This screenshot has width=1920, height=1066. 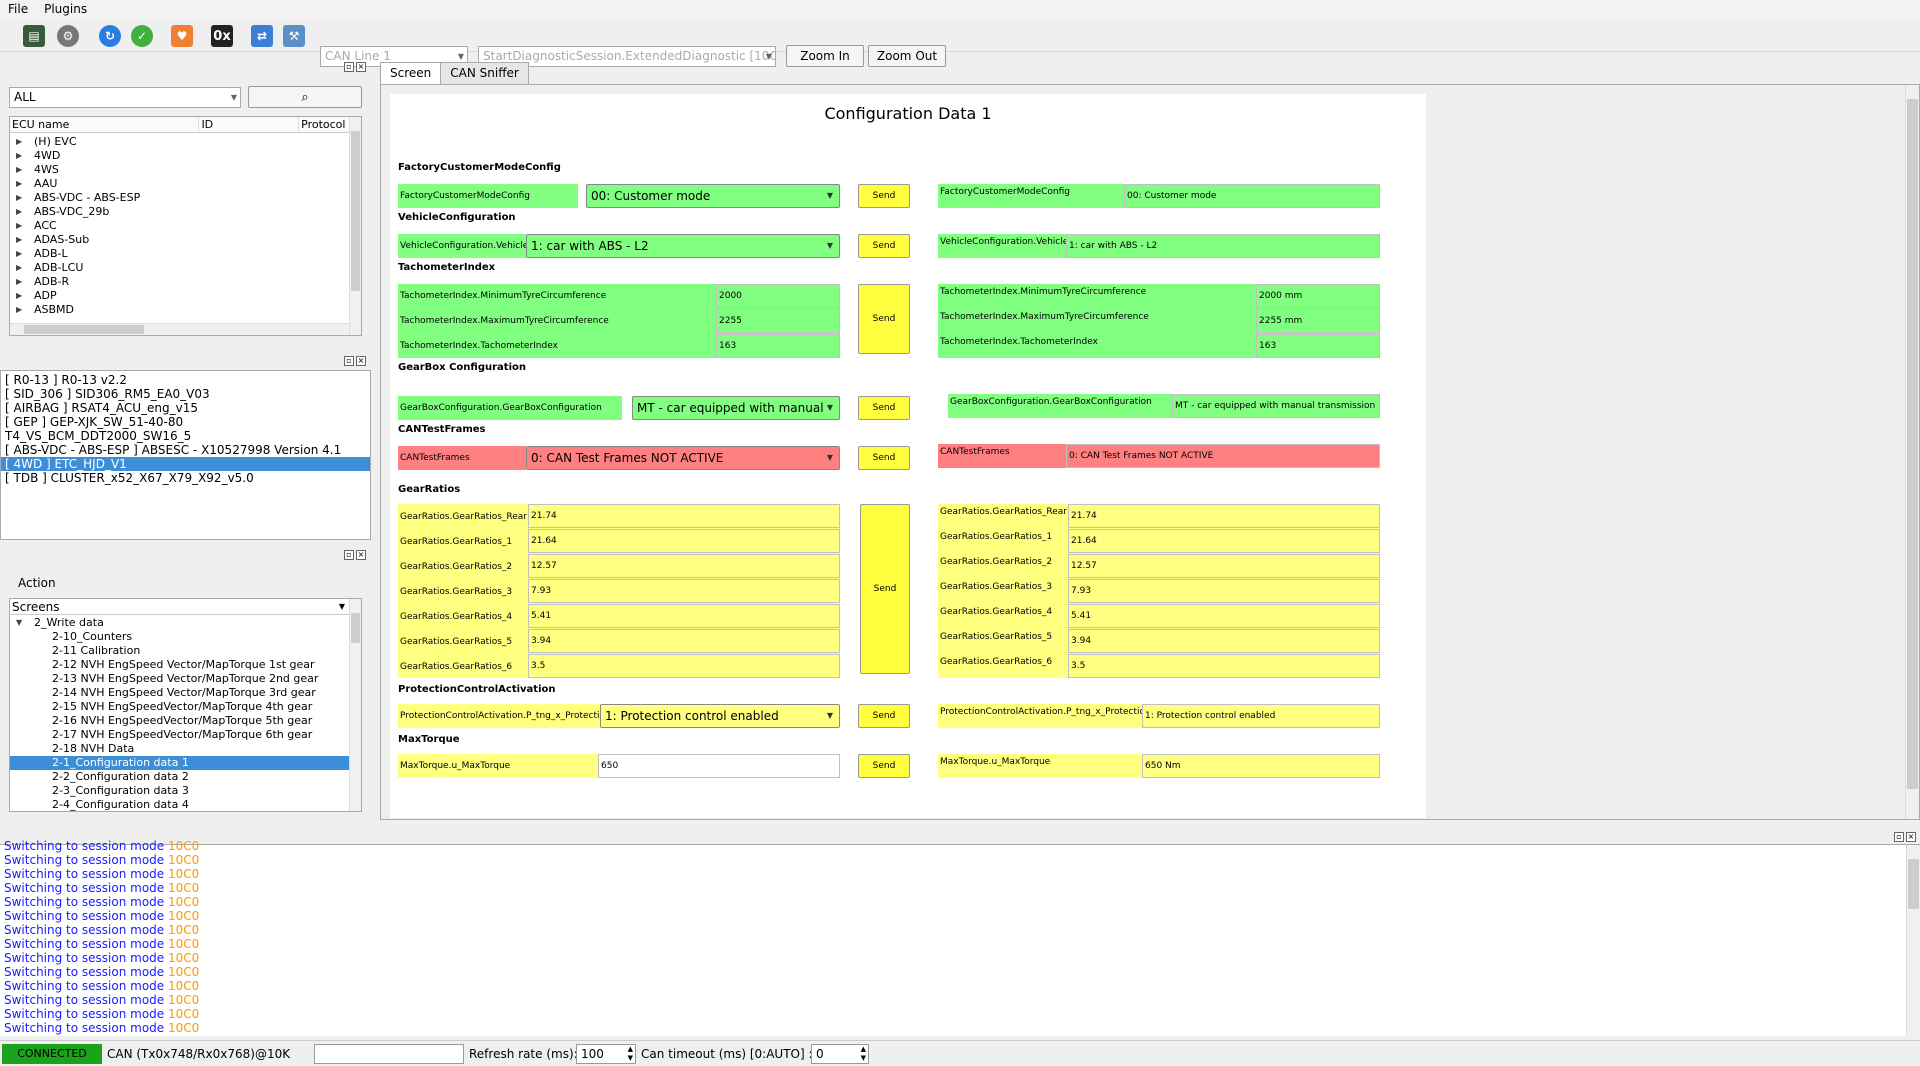 What do you see at coordinates (484, 73) in the screenshot?
I see `tab-can-sniffer: CAN Sniffer` at bounding box center [484, 73].